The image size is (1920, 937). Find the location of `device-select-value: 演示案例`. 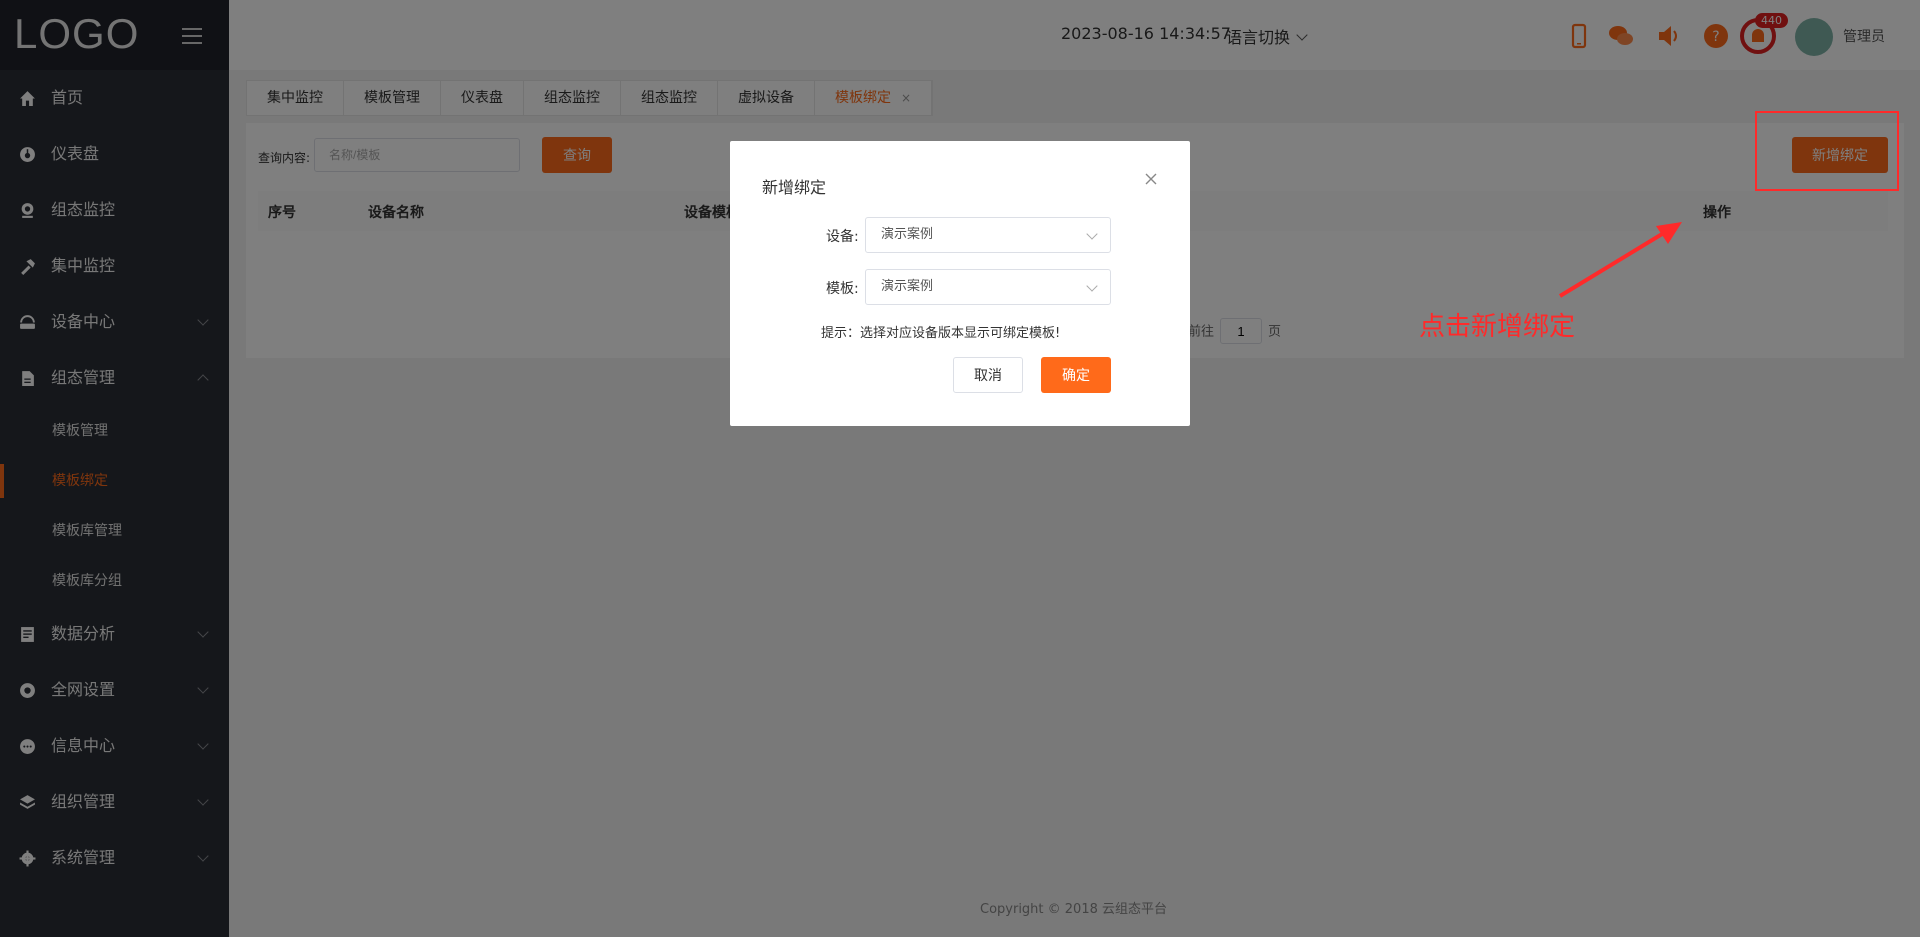

device-select-value: 演示案例 is located at coordinates (907, 234).